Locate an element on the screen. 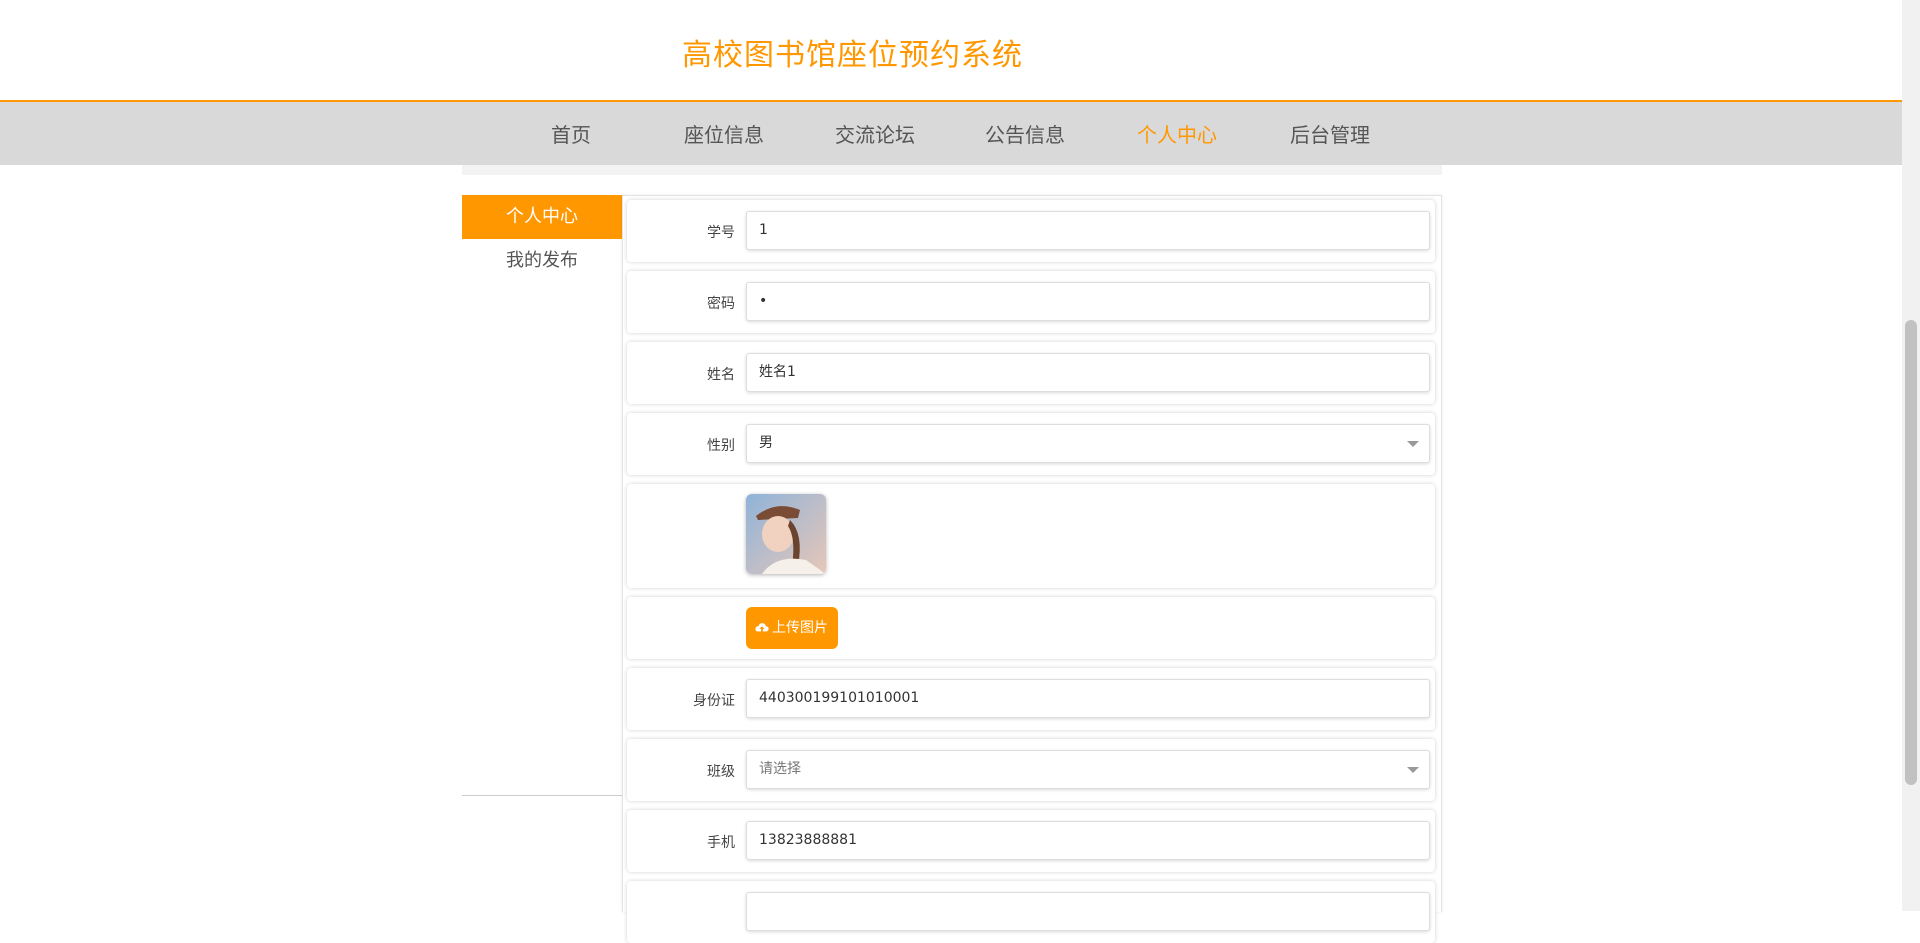 Image resolution: width=1920 pixels, height=943 pixels. upload-image-button: 上传图片 is located at coordinates (792, 628).